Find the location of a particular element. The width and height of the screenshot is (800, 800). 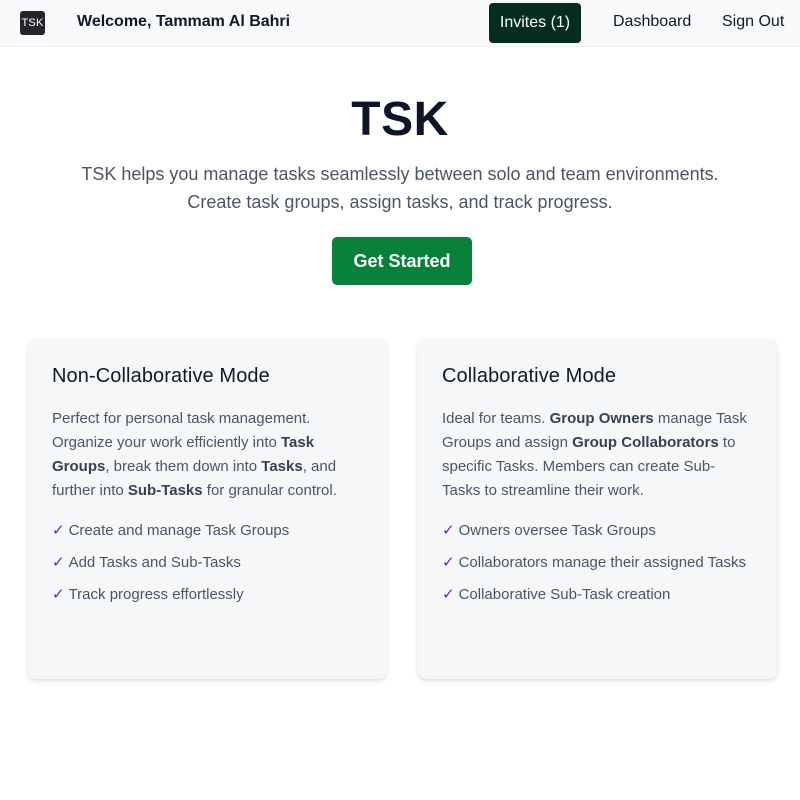

card-title: Collaborative Mode is located at coordinates (529, 376).